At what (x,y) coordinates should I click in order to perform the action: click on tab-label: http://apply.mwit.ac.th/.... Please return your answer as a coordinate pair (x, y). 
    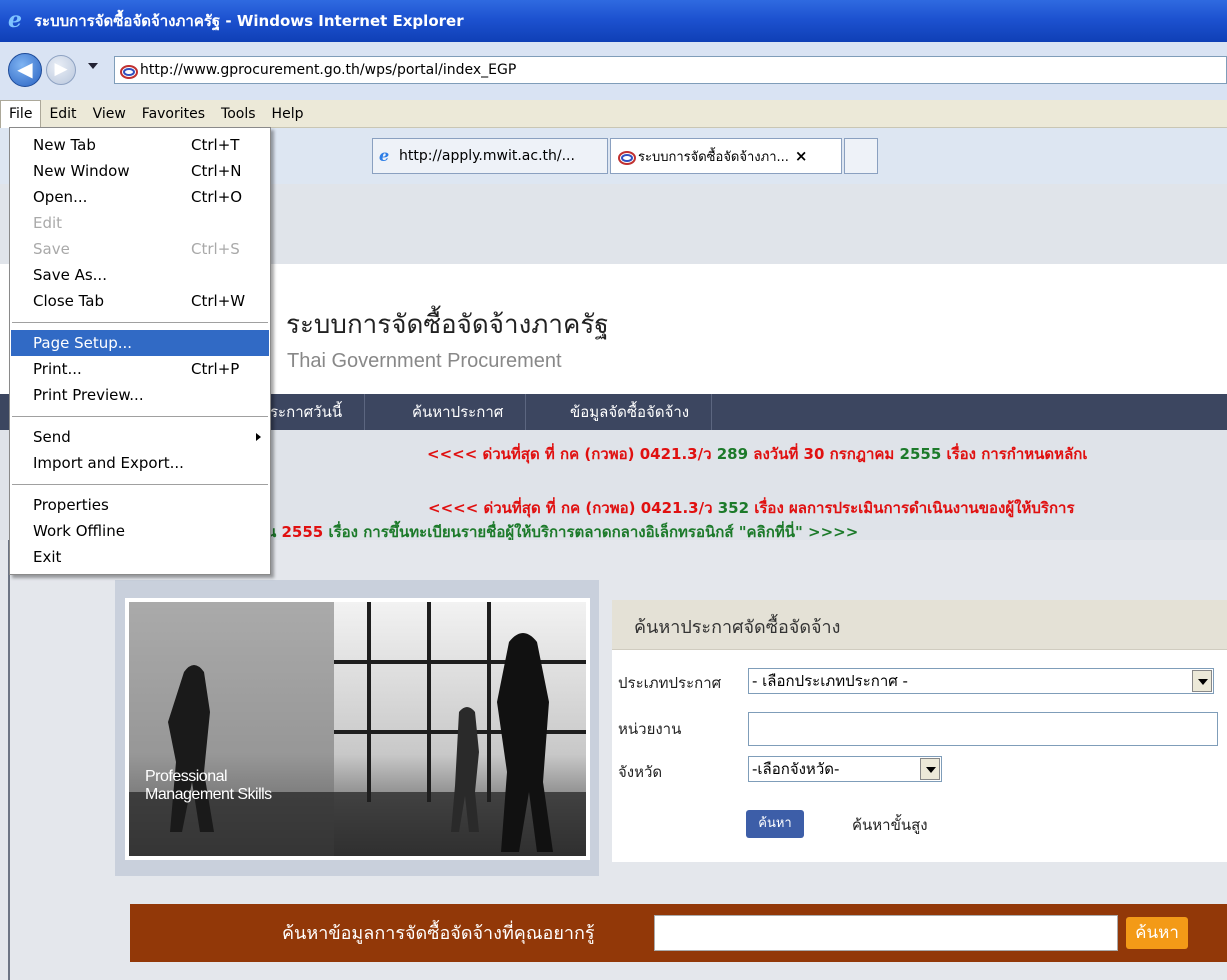
    Looking at the image, I should click on (487, 156).